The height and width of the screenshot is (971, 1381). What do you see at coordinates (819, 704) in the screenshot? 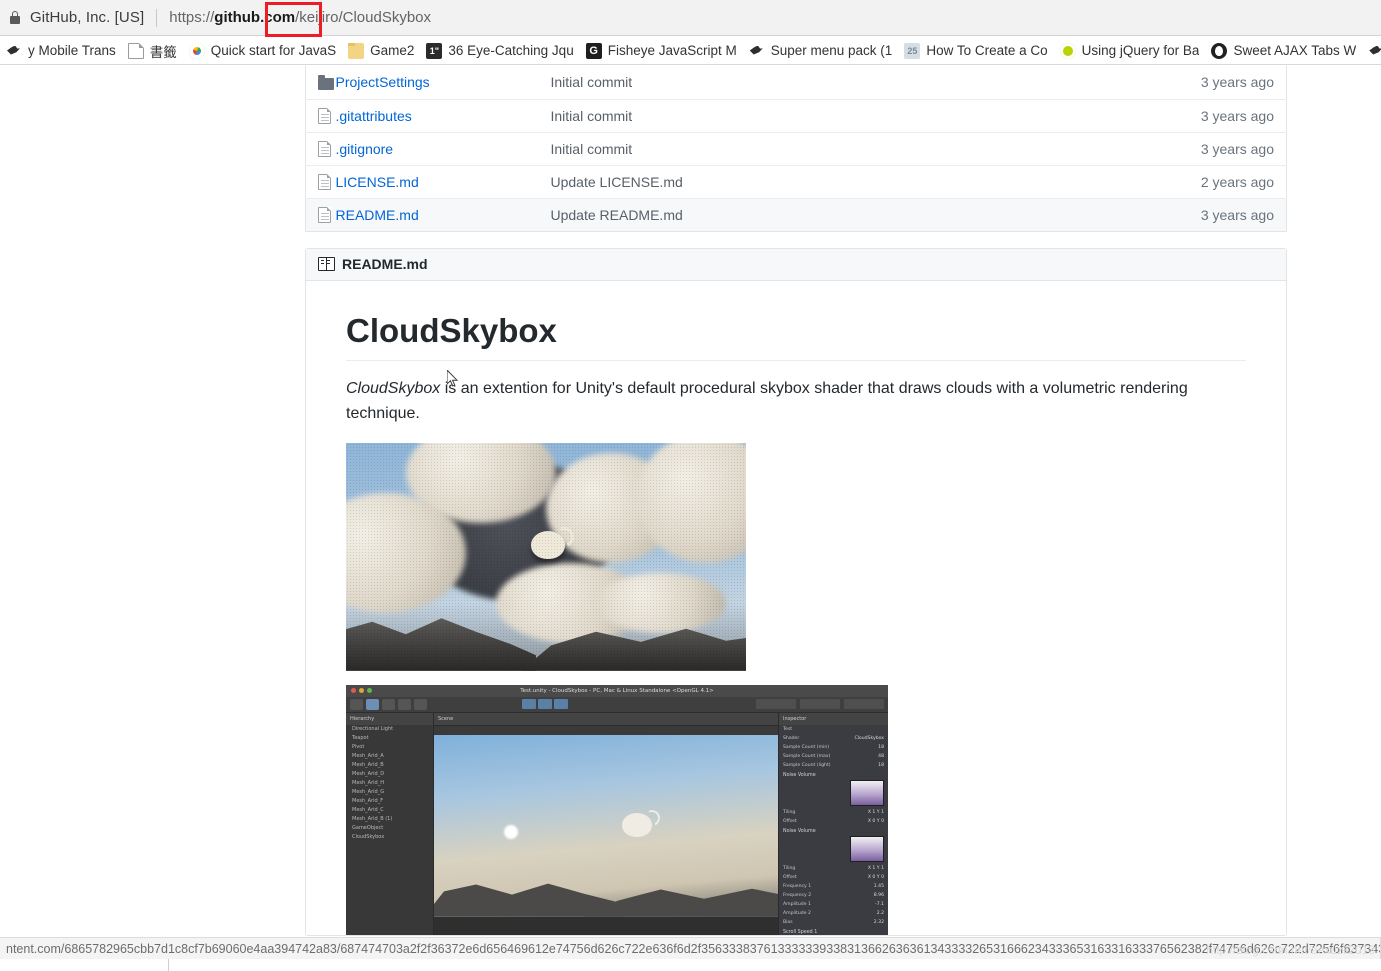
I see `toolbar-right-group` at bounding box center [819, 704].